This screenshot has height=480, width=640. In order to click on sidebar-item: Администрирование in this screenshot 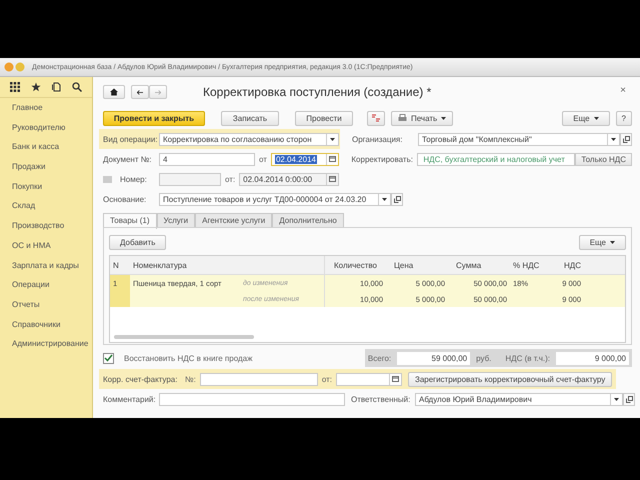, I will do `click(46, 344)`.